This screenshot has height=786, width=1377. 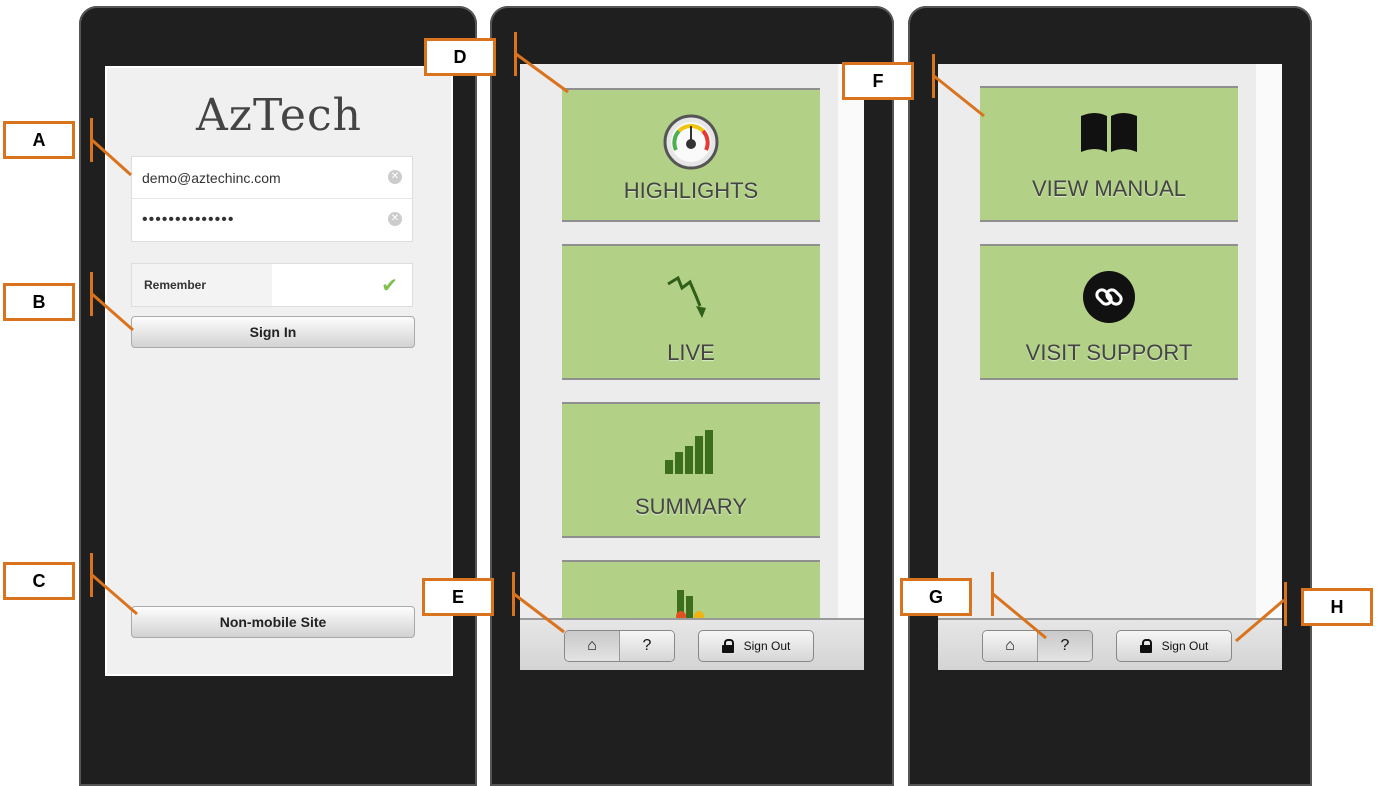 I want to click on callout-e: E, so click(x=458, y=597).